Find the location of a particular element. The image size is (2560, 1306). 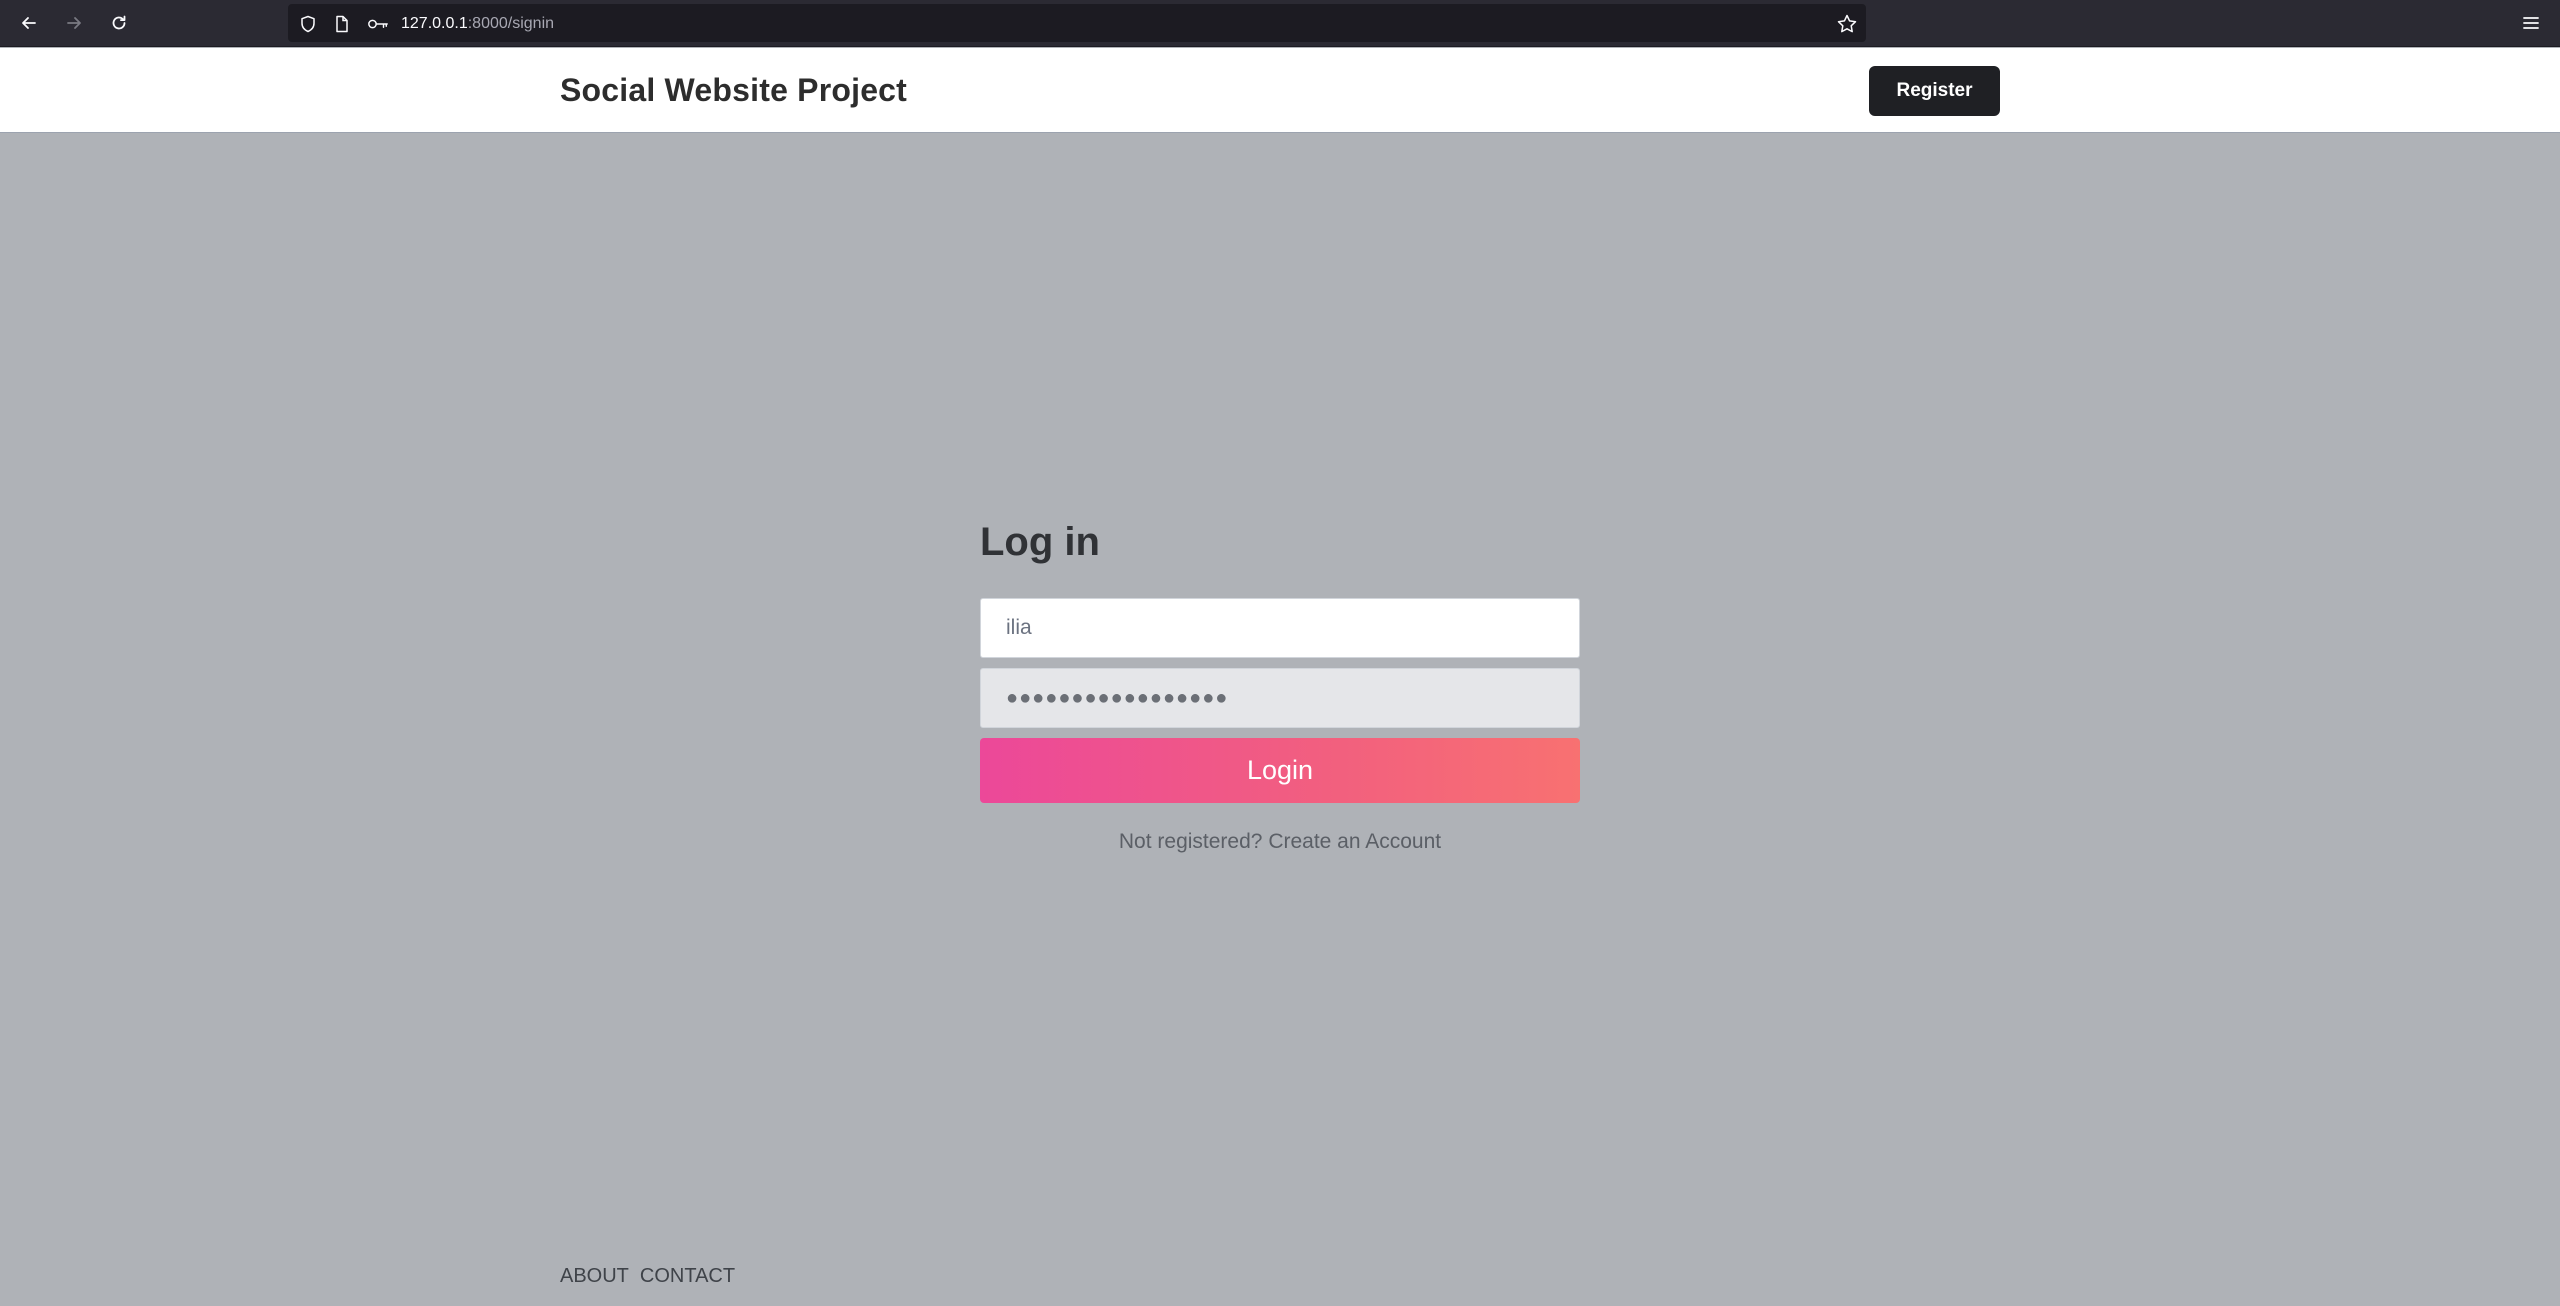

hamburger-menu-icon is located at coordinates (2531, 23).